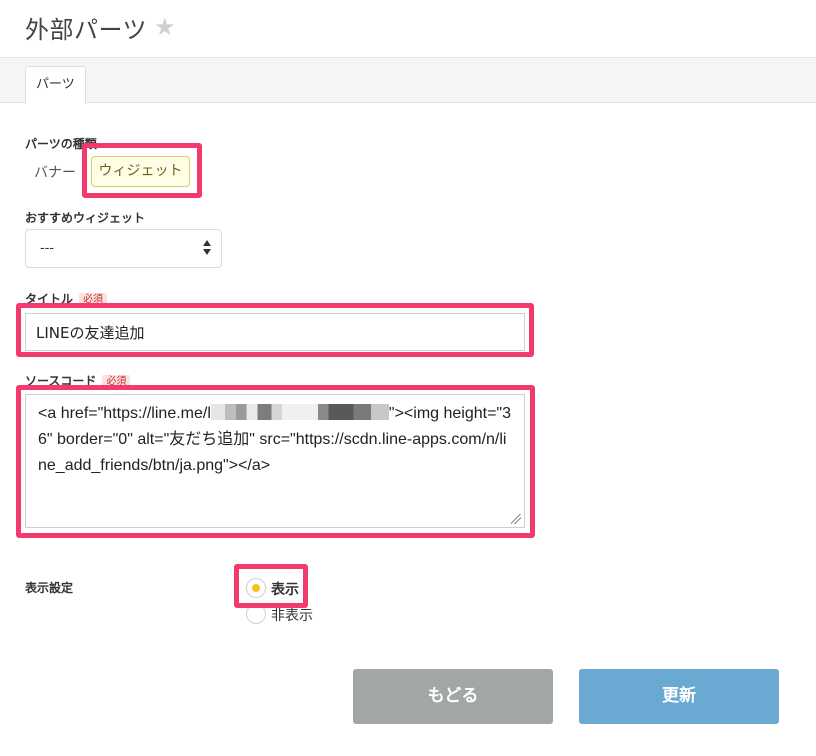  Describe the element at coordinates (124, 413) in the screenshot. I see `source-code-start: <a href="https://line.me/l` at that location.